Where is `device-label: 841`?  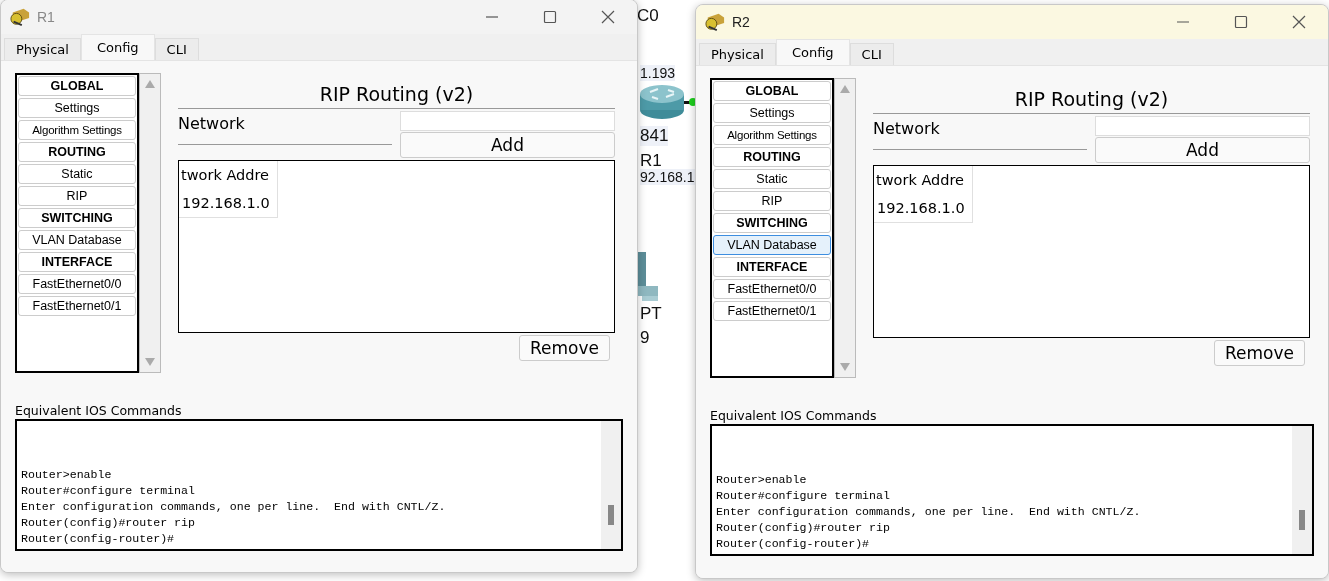 device-label: 841 is located at coordinates (654, 136).